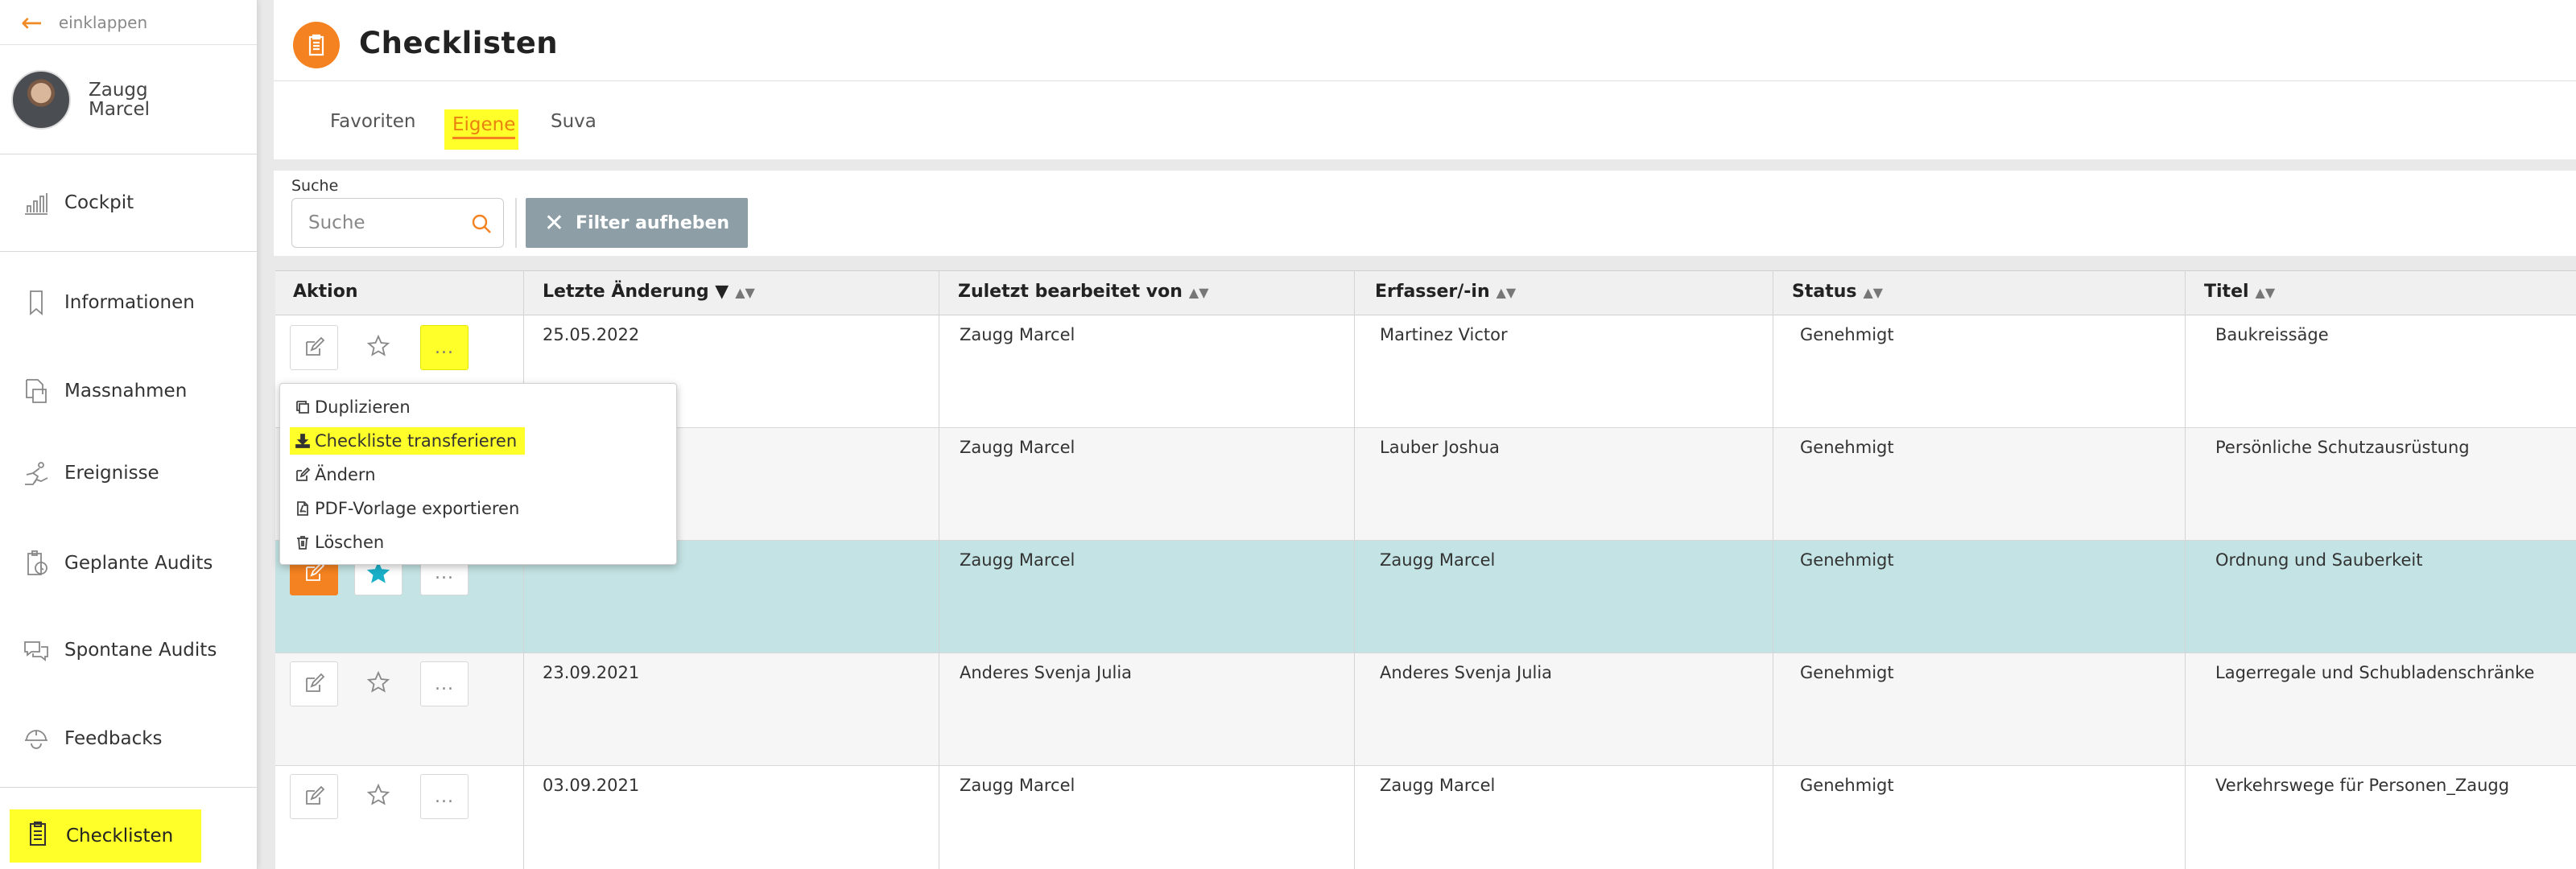  I want to click on column-header-titel: Titel ▲▼, so click(2239, 292).